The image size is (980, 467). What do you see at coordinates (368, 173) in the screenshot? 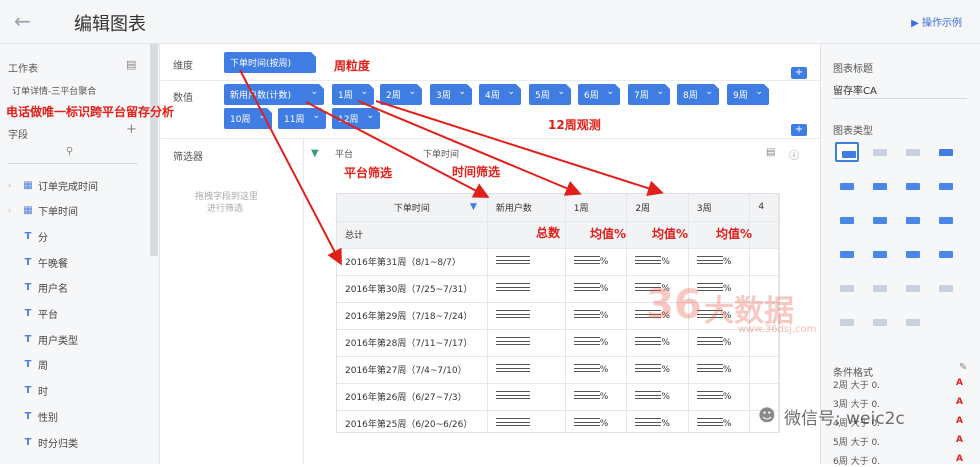
I see `annotation: 平台筛选` at bounding box center [368, 173].